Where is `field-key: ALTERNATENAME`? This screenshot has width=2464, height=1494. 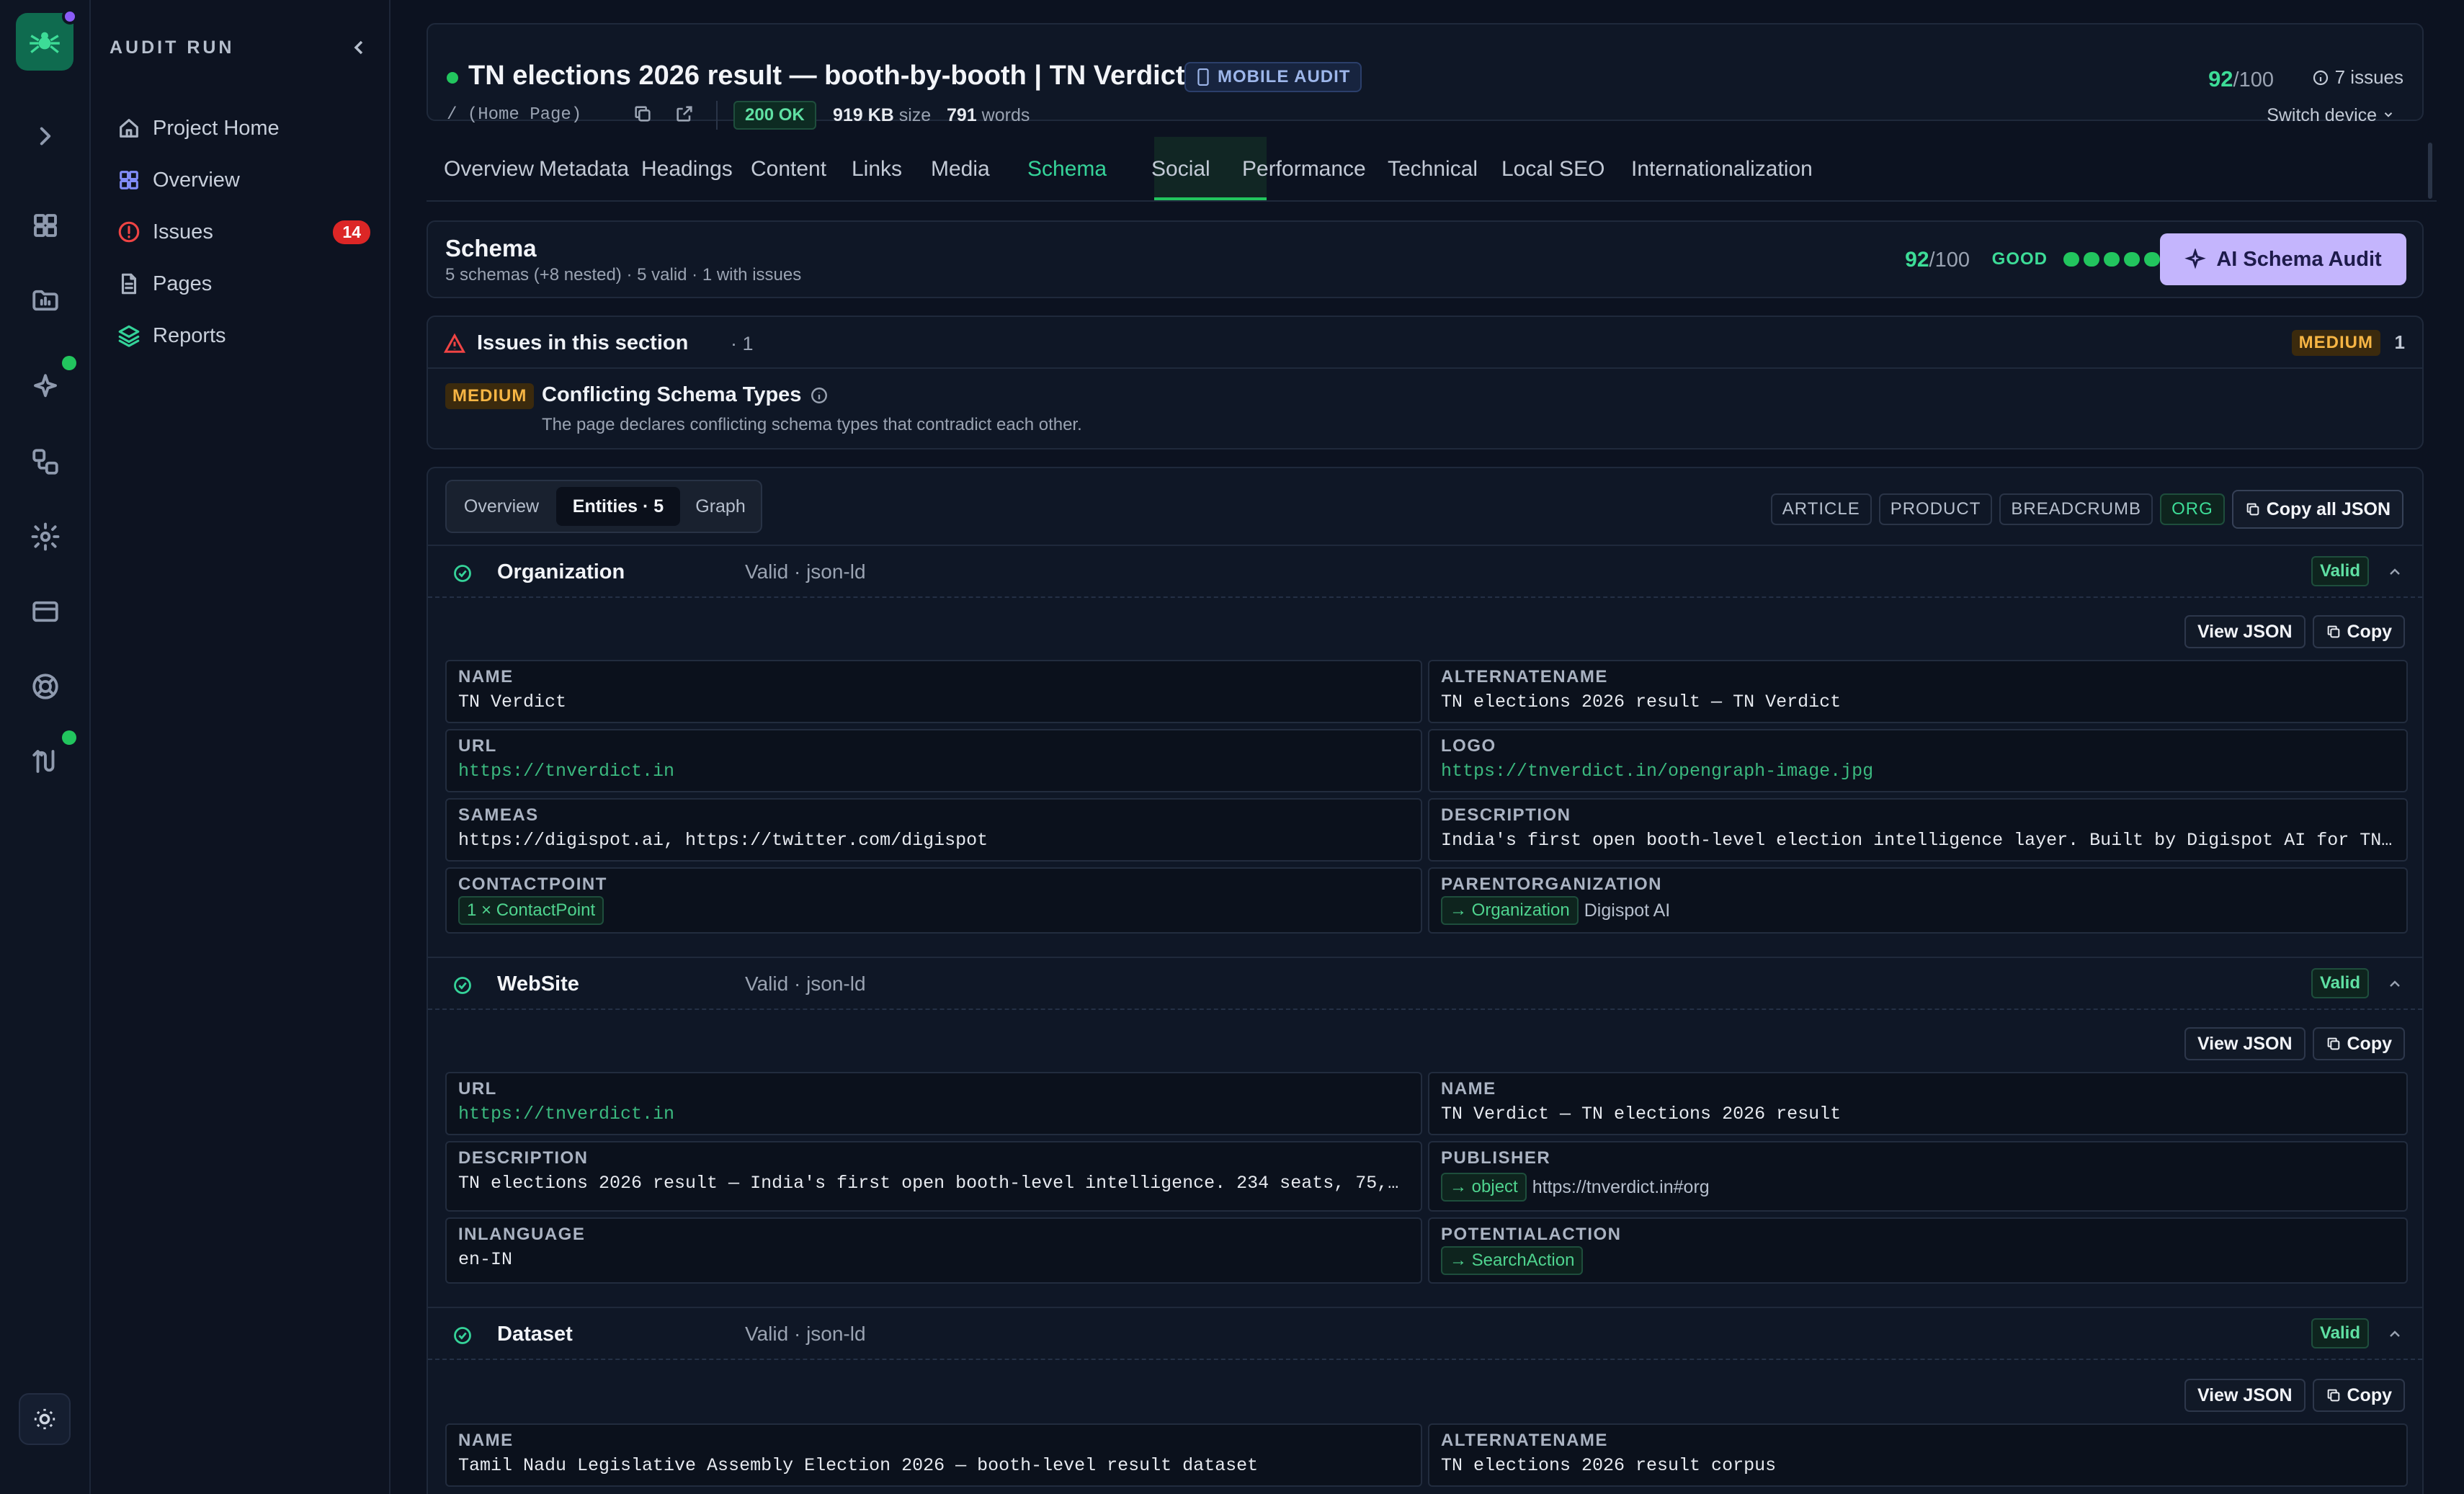
field-key: ALTERNATENAME is located at coordinates (1524, 676).